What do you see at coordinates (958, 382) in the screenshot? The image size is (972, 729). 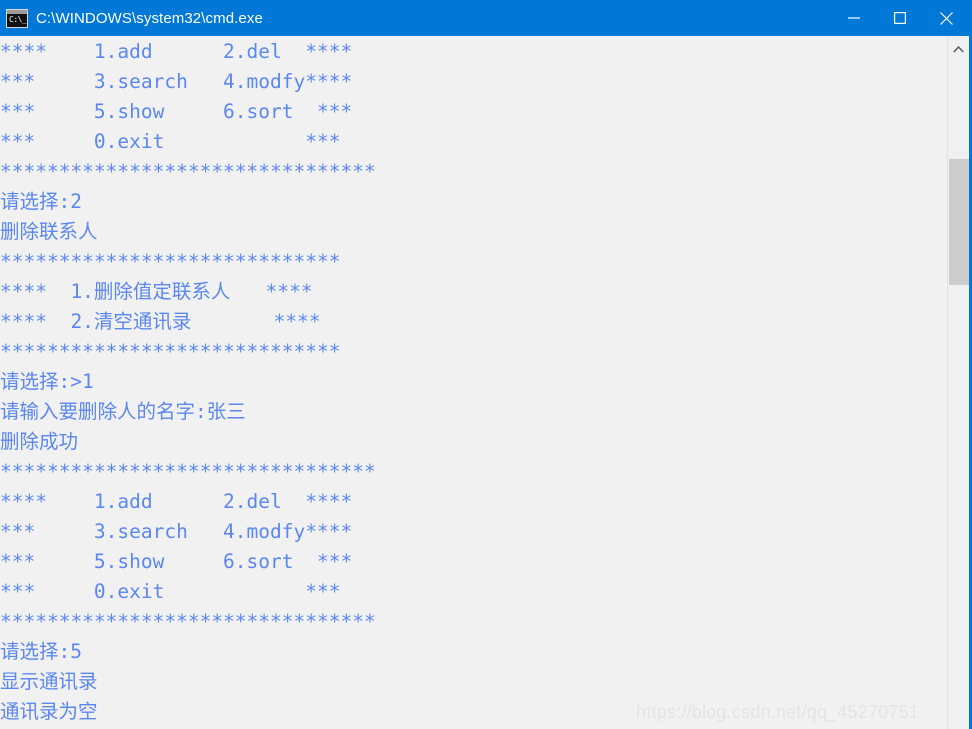 I see `vertical-scrollbar` at bounding box center [958, 382].